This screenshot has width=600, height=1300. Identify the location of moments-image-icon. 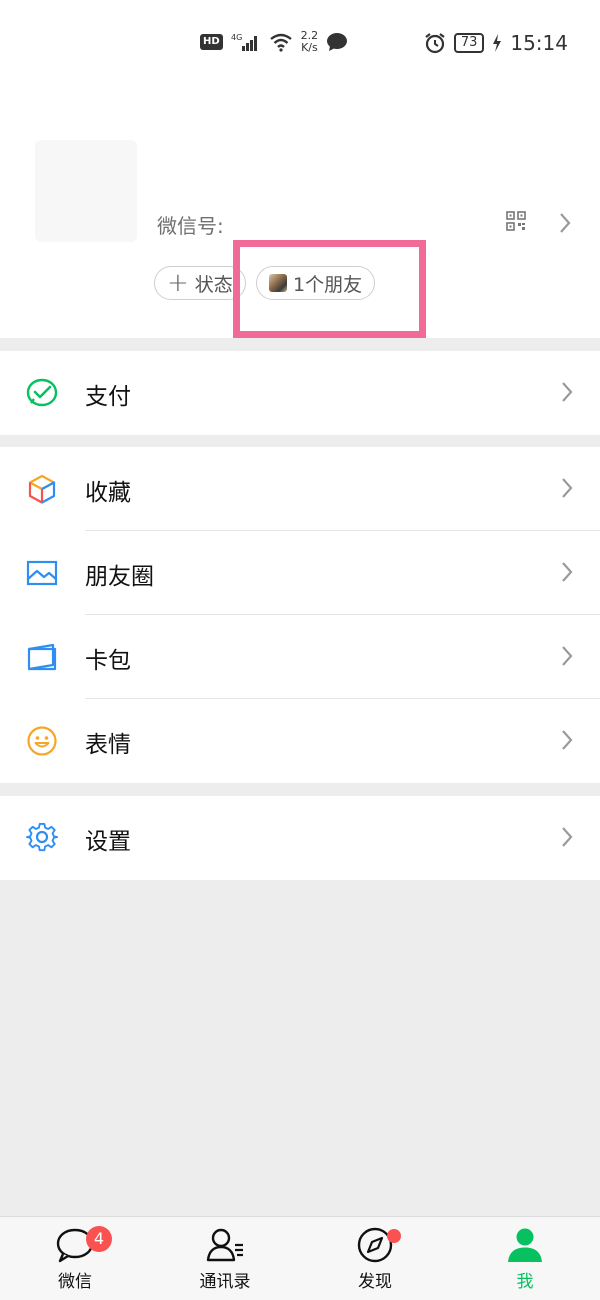
(42, 573).